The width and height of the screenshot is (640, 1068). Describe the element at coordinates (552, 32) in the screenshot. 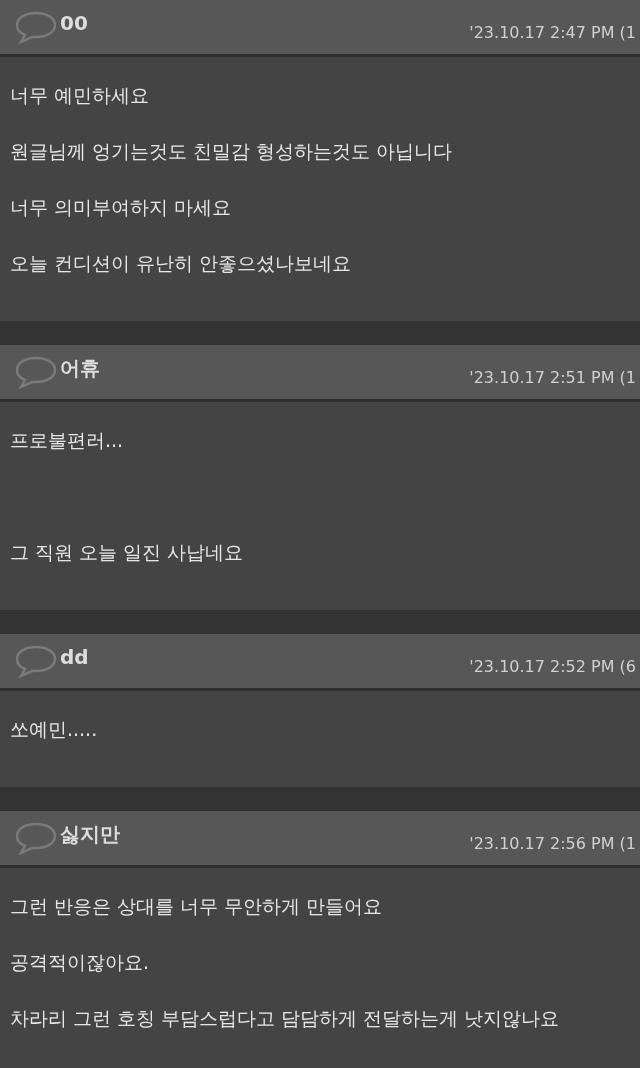

I see `post-time: '23.10.17 2:47 PM (1` at that location.